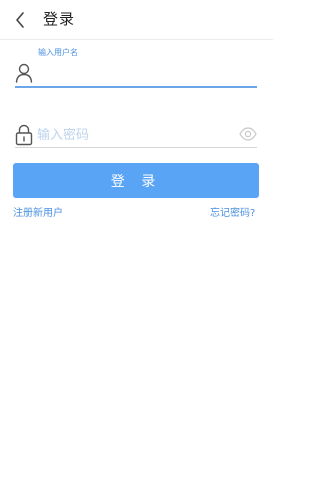 The height and width of the screenshot is (486, 320). I want to click on username-underline, so click(136, 87).